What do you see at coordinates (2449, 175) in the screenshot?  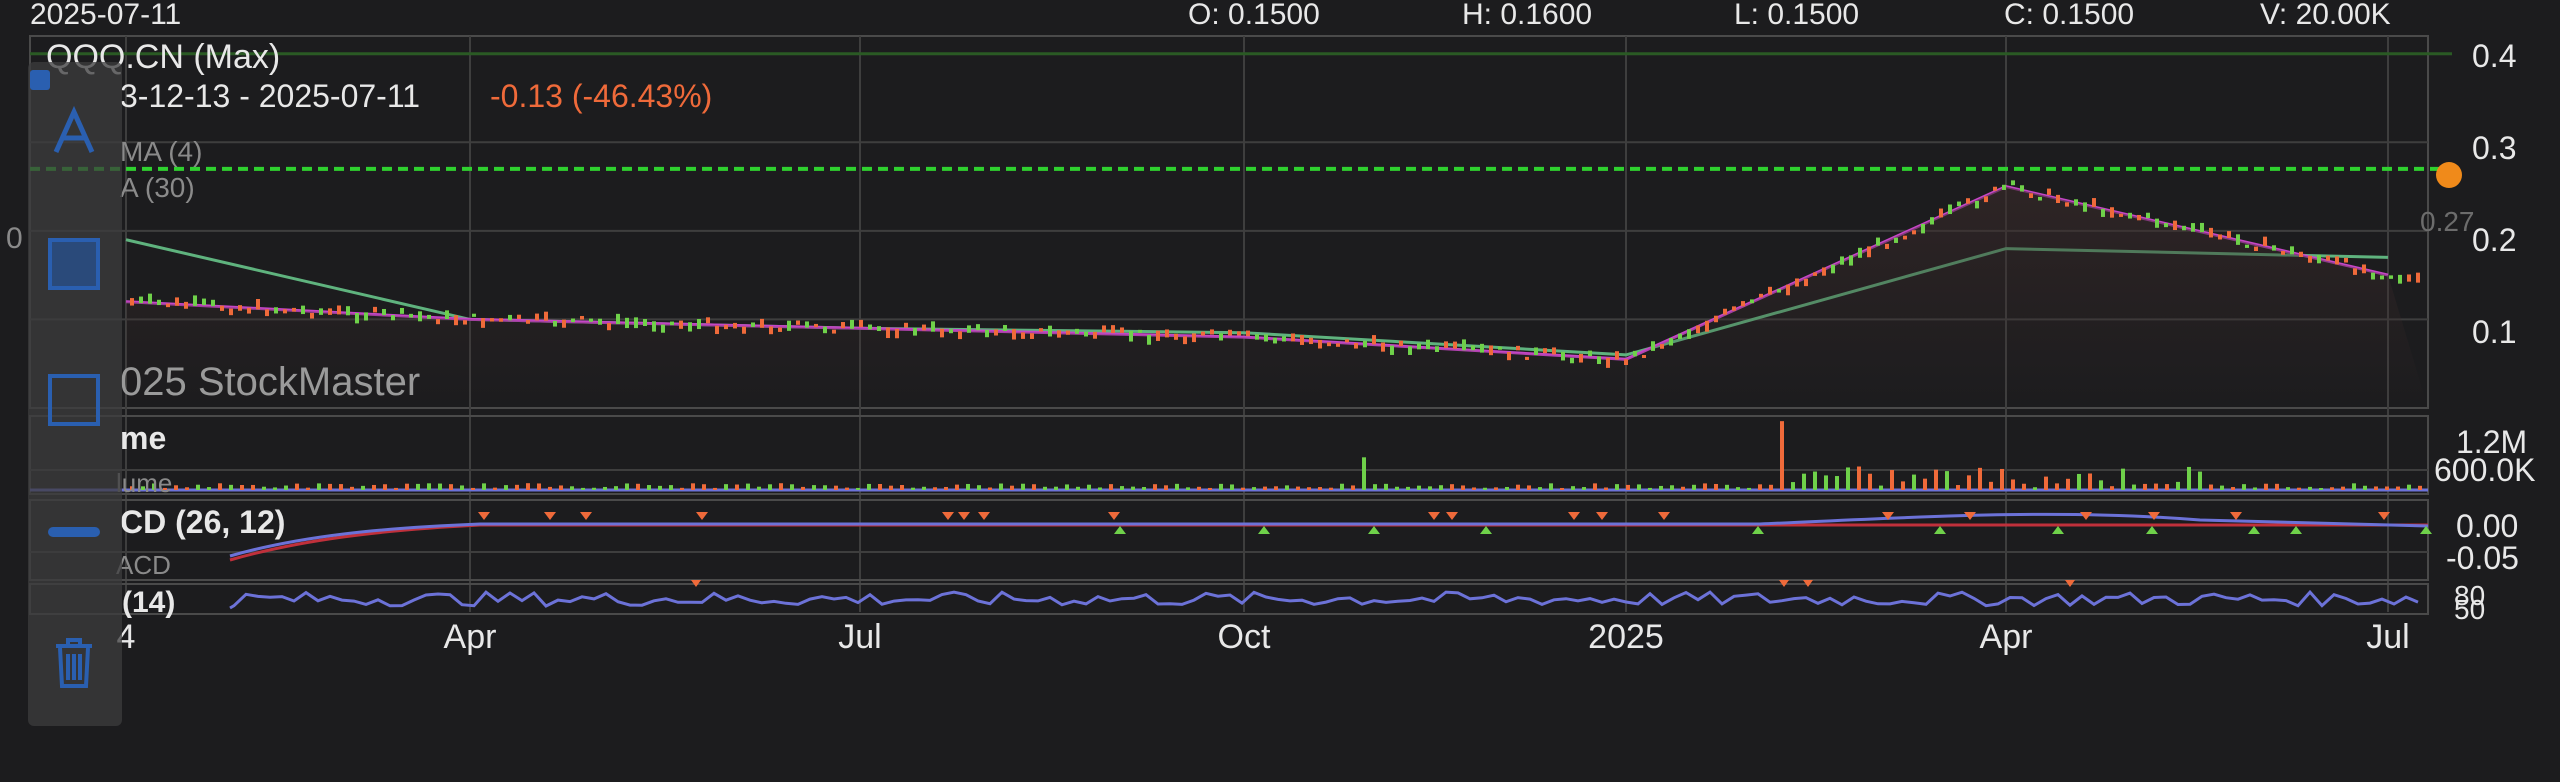 I see `price-level-handle` at bounding box center [2449, 175].